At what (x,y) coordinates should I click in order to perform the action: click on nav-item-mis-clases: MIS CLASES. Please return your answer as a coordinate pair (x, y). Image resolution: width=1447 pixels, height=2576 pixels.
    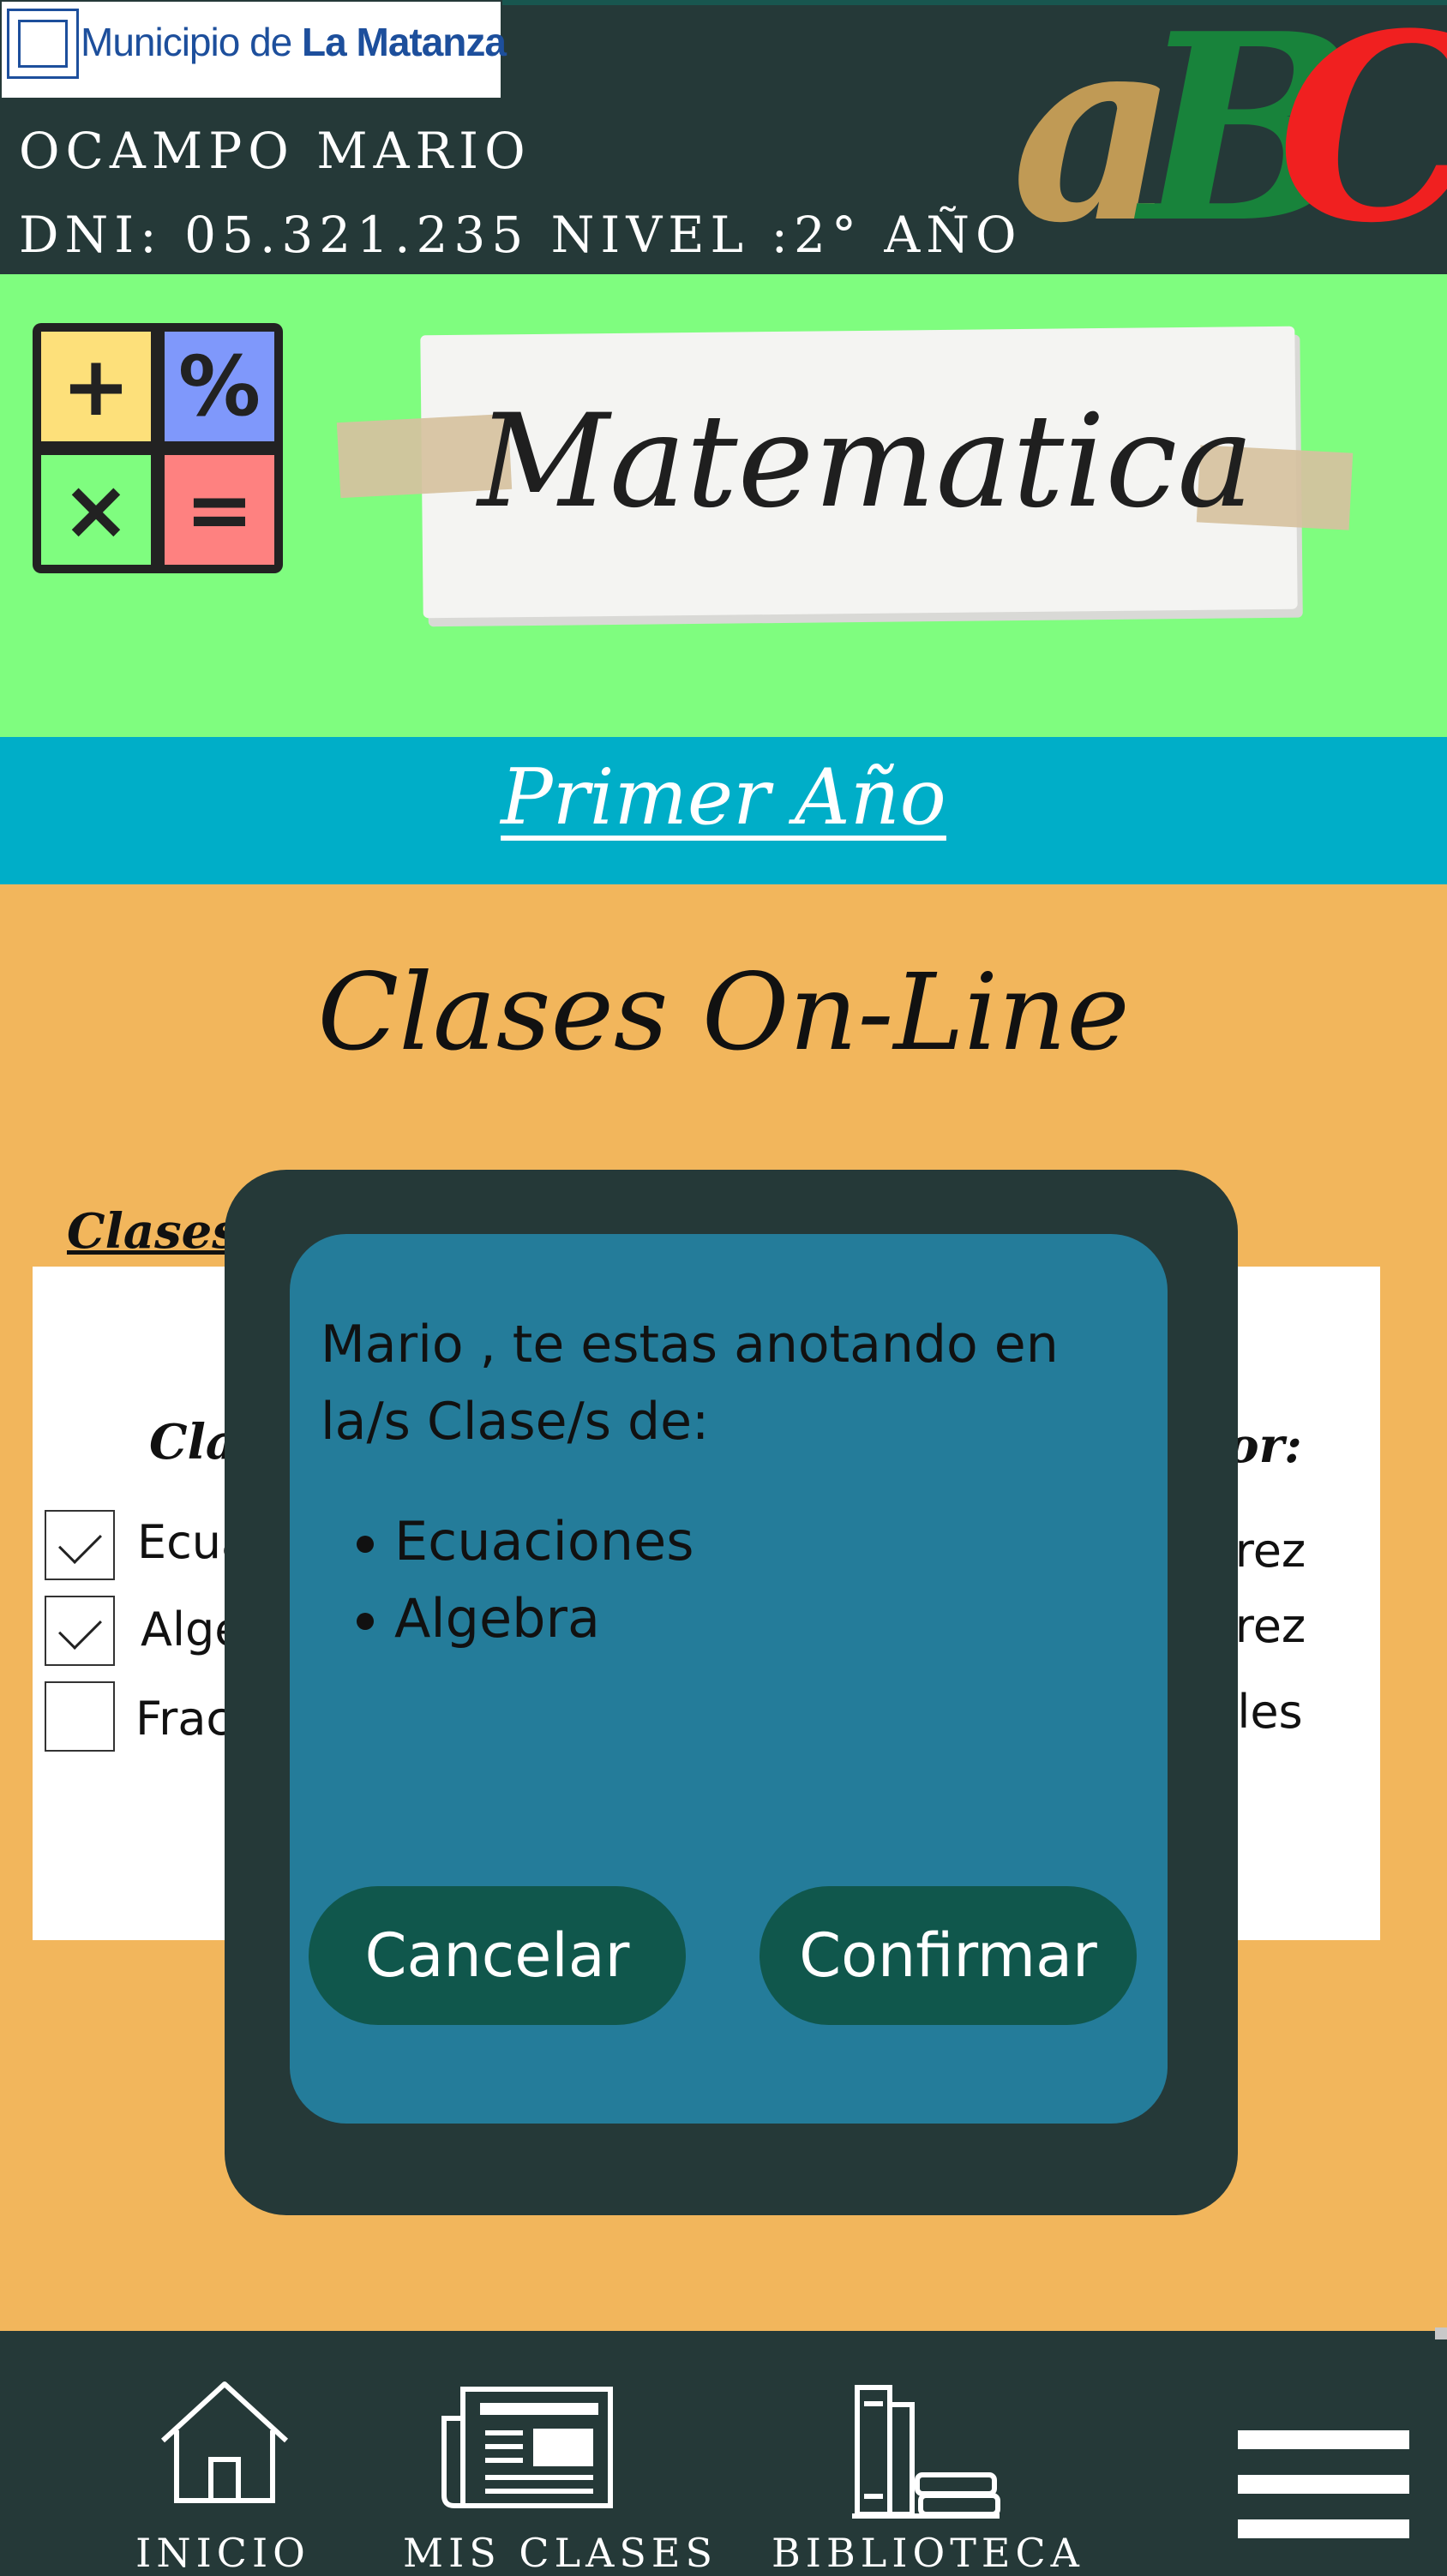
    Looking at the image, I should click on (557, 2470).